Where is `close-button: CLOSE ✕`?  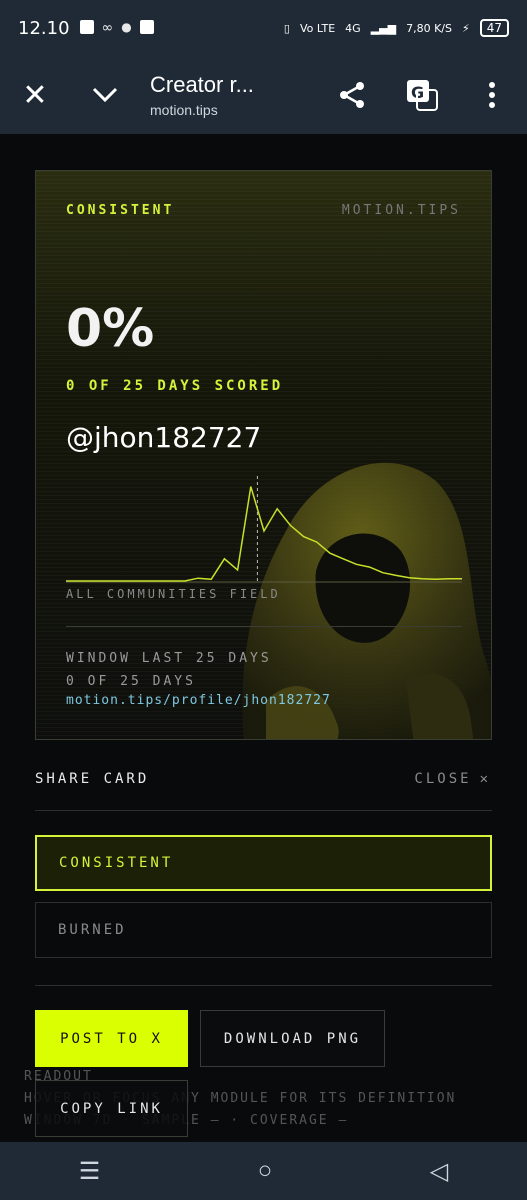 close-button: CLOSE ✕ is located at coordinates (452, 779).